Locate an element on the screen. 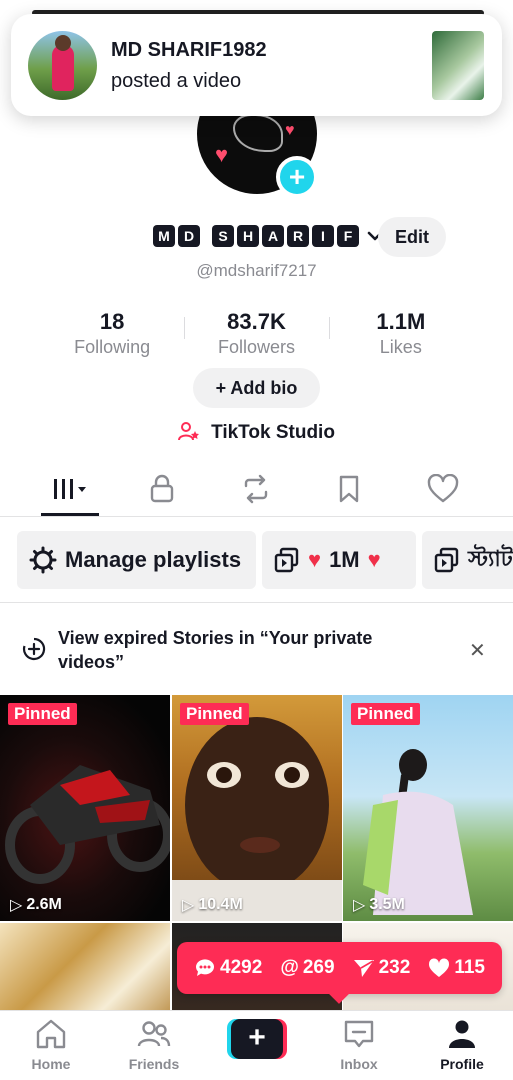 The height and width of the screenshot is (1080, 513). nav-profile: Profile is located at coordinates (462, 1045).